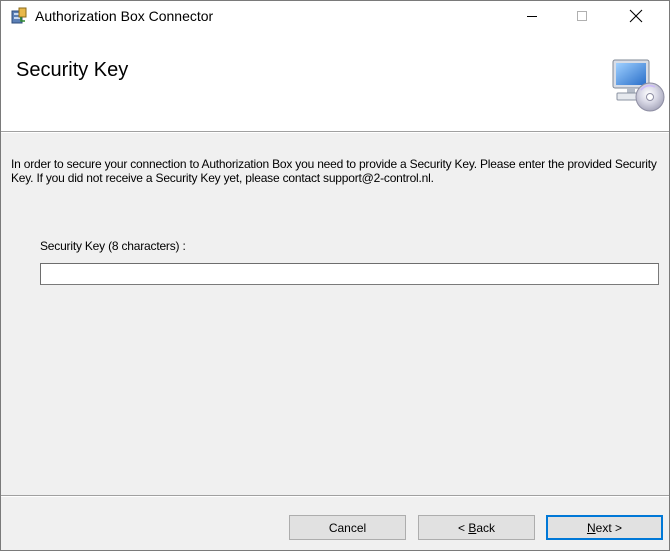  I want to click on title-bar: Authorization Box Connector, so click(335, 16).